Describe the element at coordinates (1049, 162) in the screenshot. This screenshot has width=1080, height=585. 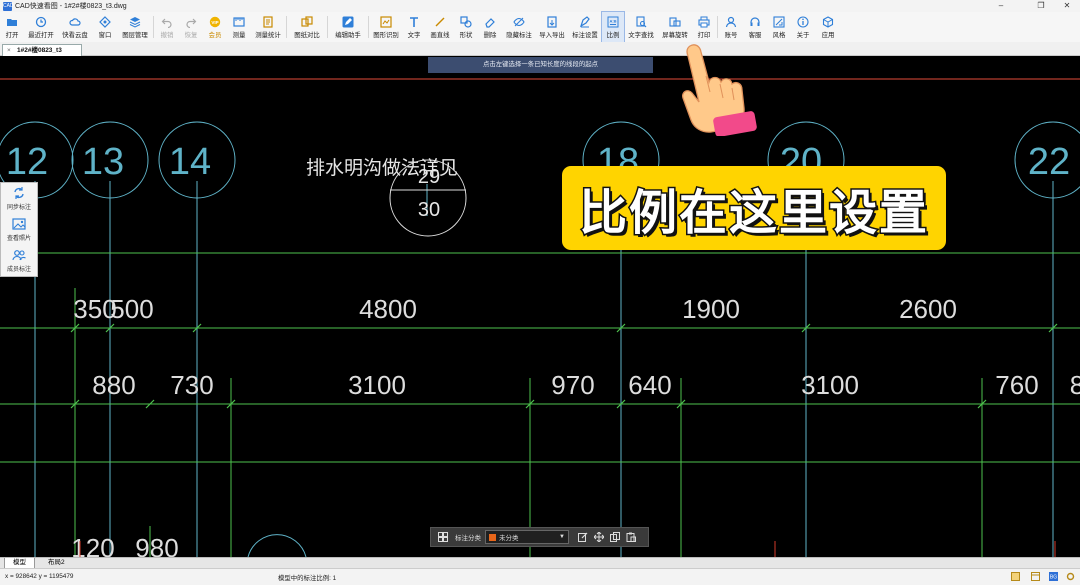
I see `axis-label: 22` at that location.